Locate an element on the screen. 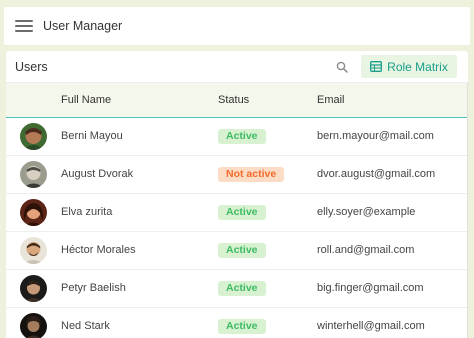 This screenshot has height=338, width=474. table-row: Ned Stark Active winterhell@gmail.com is located at coordinates (237, 323).